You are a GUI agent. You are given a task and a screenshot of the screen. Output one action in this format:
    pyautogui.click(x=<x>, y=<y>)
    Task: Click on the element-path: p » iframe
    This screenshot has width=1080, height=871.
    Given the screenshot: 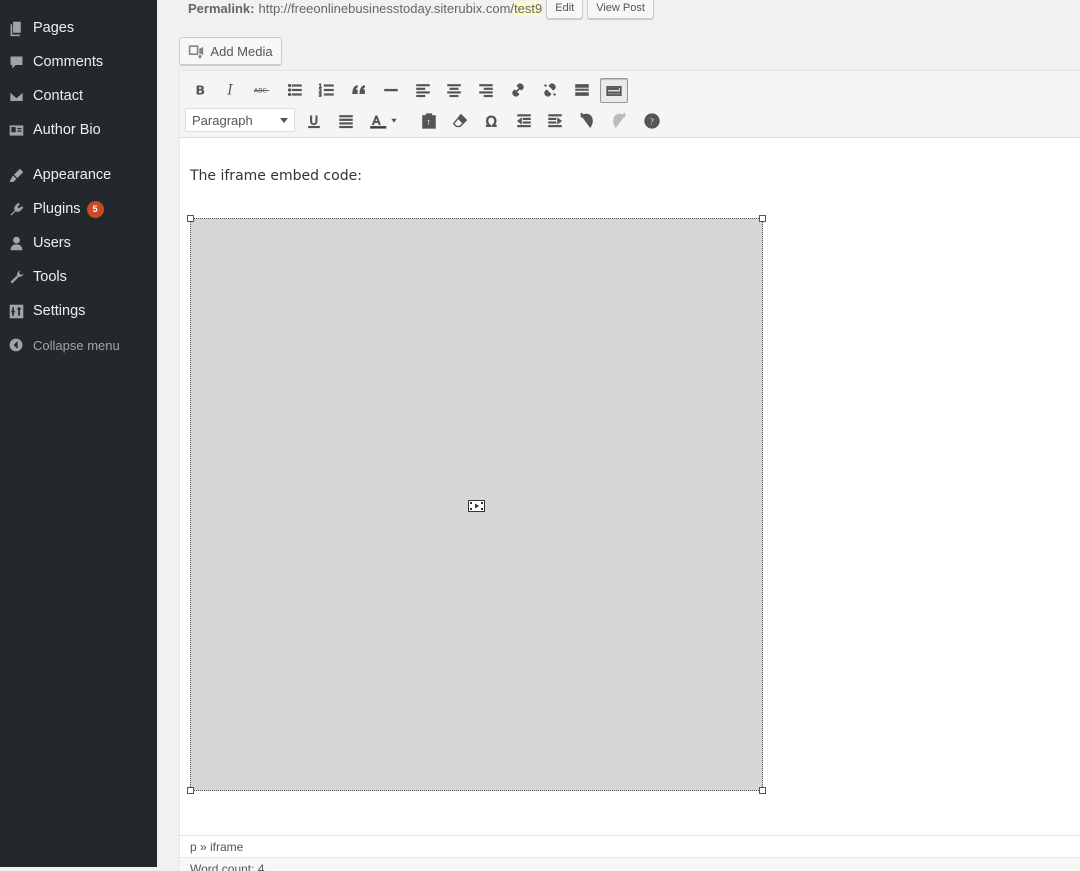 What is the action you would take?
    pyautogui.click(x=216, y=847)
    